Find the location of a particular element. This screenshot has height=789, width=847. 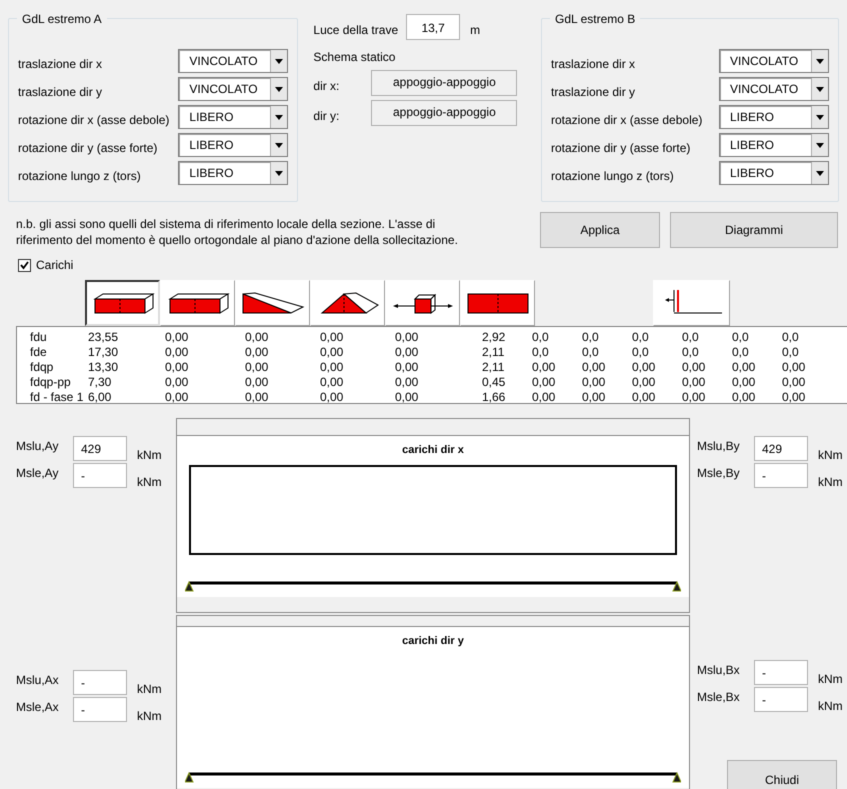

moment-label: Mslu,By is located at coordinates (719, 446).